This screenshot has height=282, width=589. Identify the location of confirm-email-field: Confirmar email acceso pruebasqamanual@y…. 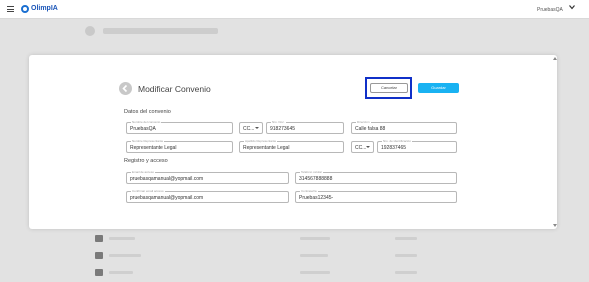
(207, 196).